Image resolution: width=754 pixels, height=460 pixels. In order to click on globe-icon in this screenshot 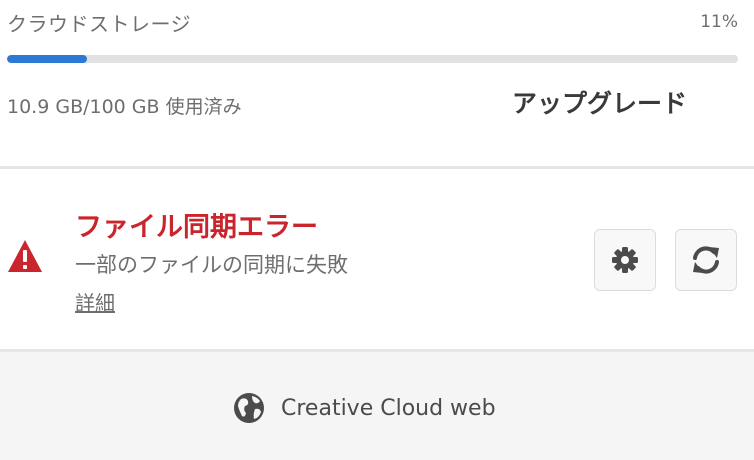, I will do `click(249, 408)`.